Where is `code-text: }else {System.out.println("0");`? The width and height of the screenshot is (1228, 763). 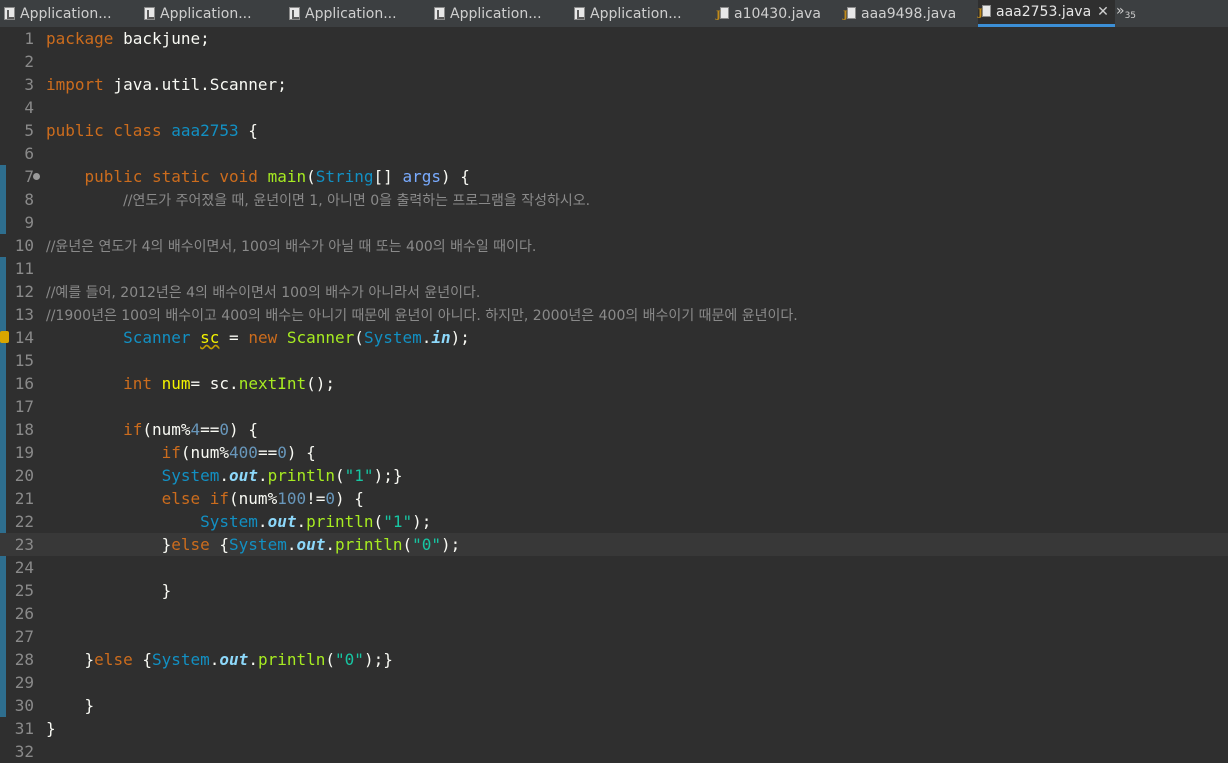 code-text: }else {System.out.println("0"); is located at coordinates (253, 544).